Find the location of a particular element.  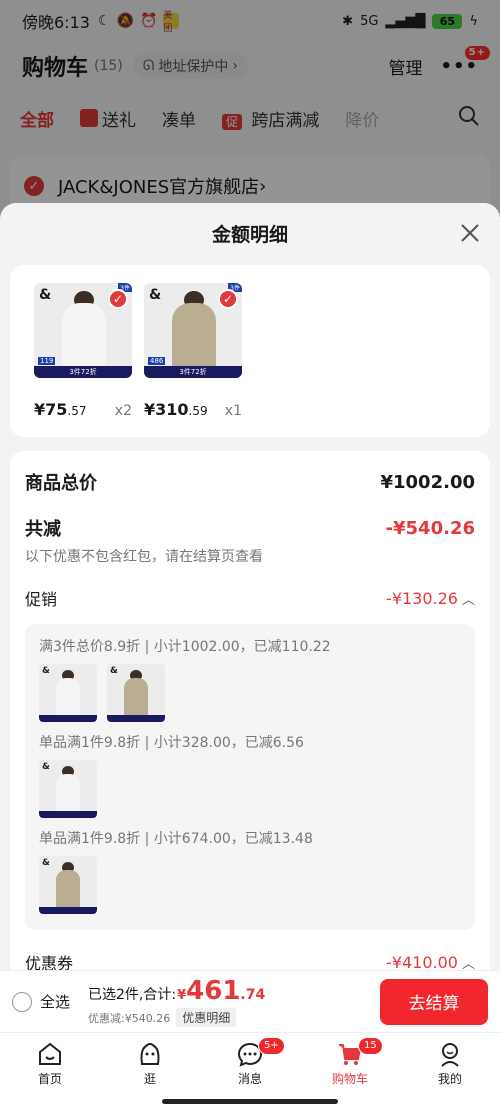

coupon-label: 优惠券 is located at coordinates (49, 962).